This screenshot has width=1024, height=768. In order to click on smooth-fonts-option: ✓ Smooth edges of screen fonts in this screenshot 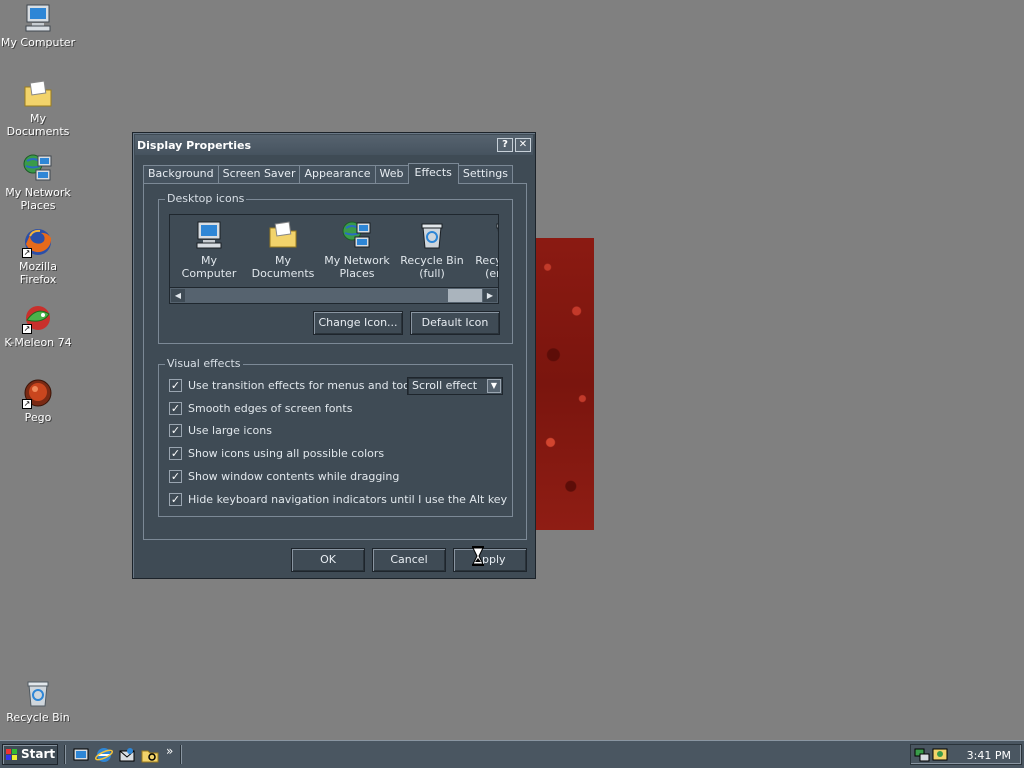, I will do `click(260, 408)`.